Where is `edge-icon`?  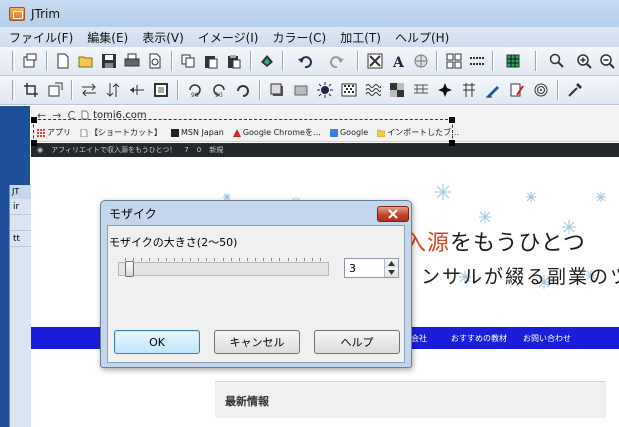
edge-icon is located at coordinates (469, 90).